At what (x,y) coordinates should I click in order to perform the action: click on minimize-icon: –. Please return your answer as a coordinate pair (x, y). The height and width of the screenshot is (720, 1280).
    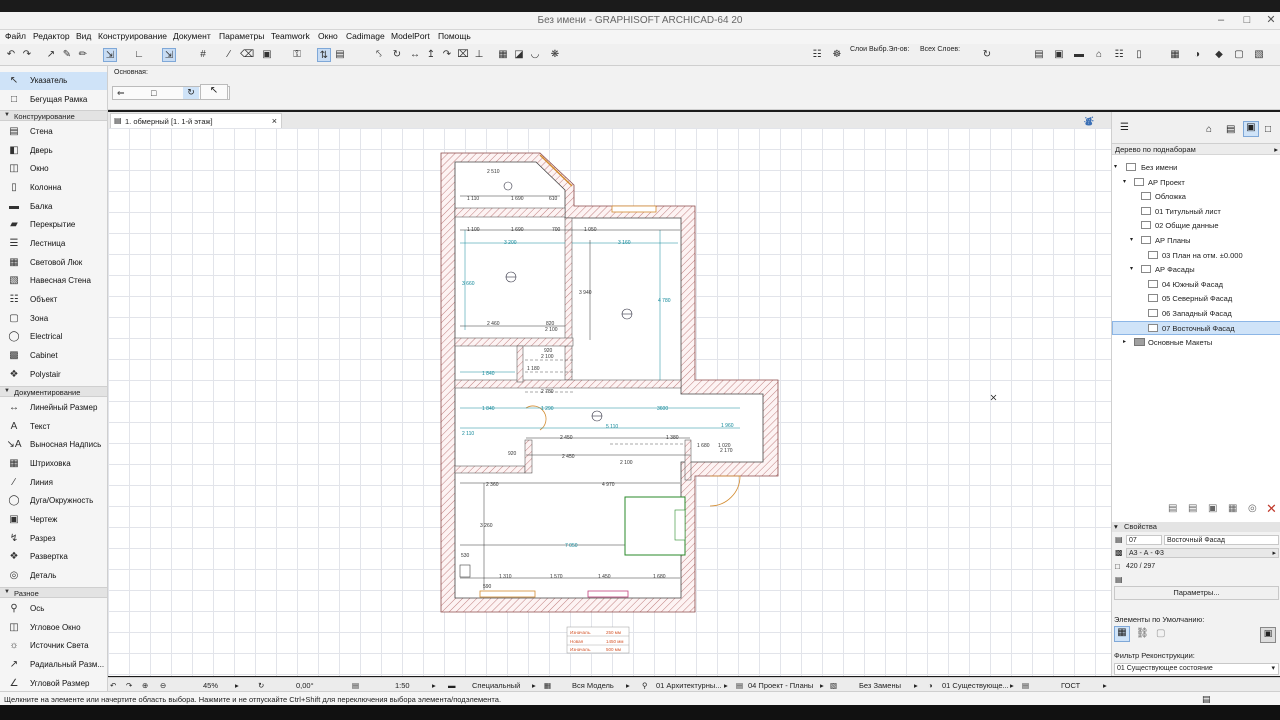
    Looking at the image, I should click on (1221, 20).